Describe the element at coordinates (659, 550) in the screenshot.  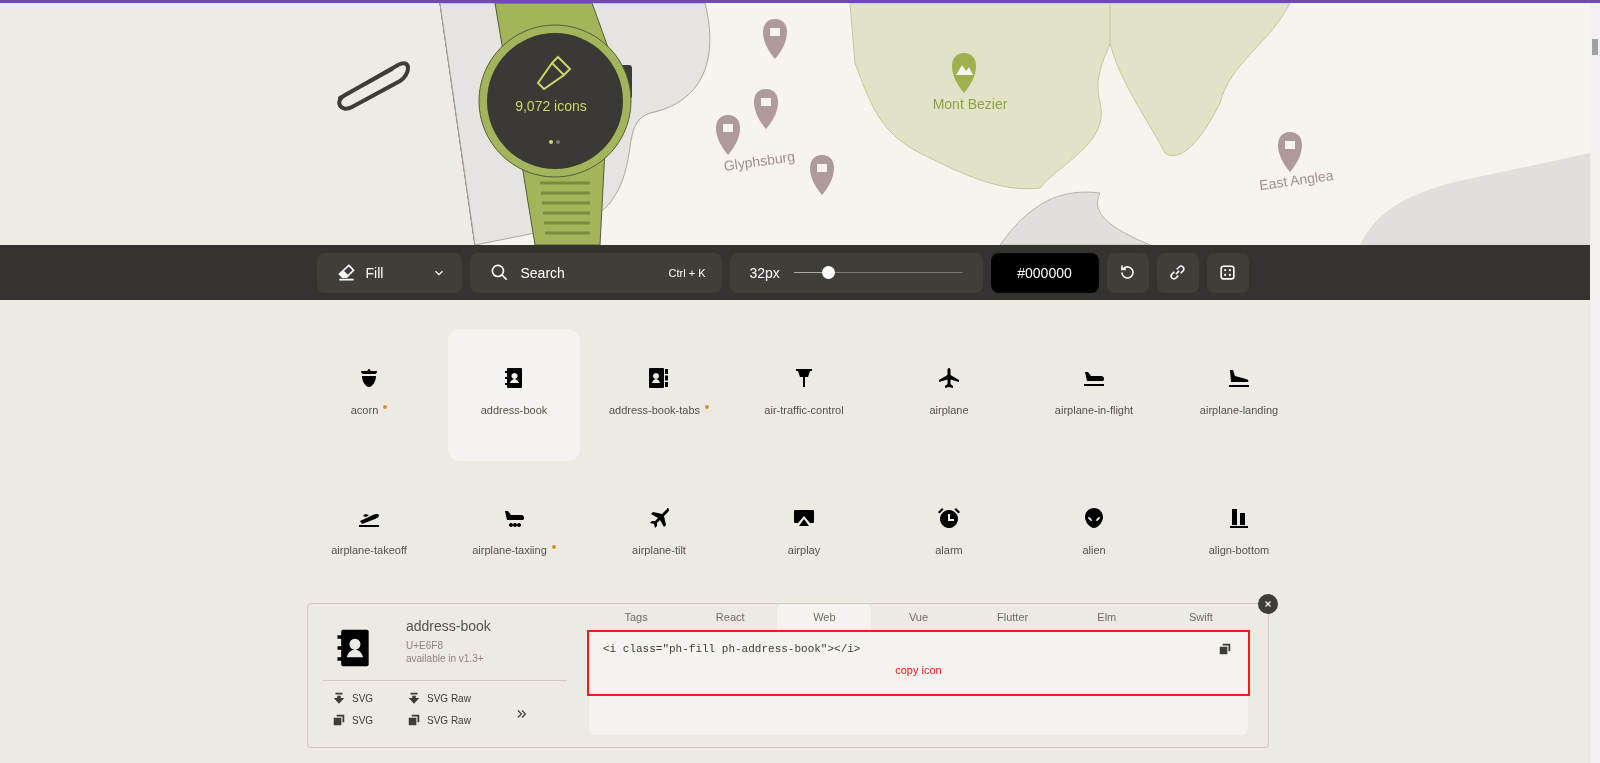
I see `icon-name: airplane-tilt` at that location.